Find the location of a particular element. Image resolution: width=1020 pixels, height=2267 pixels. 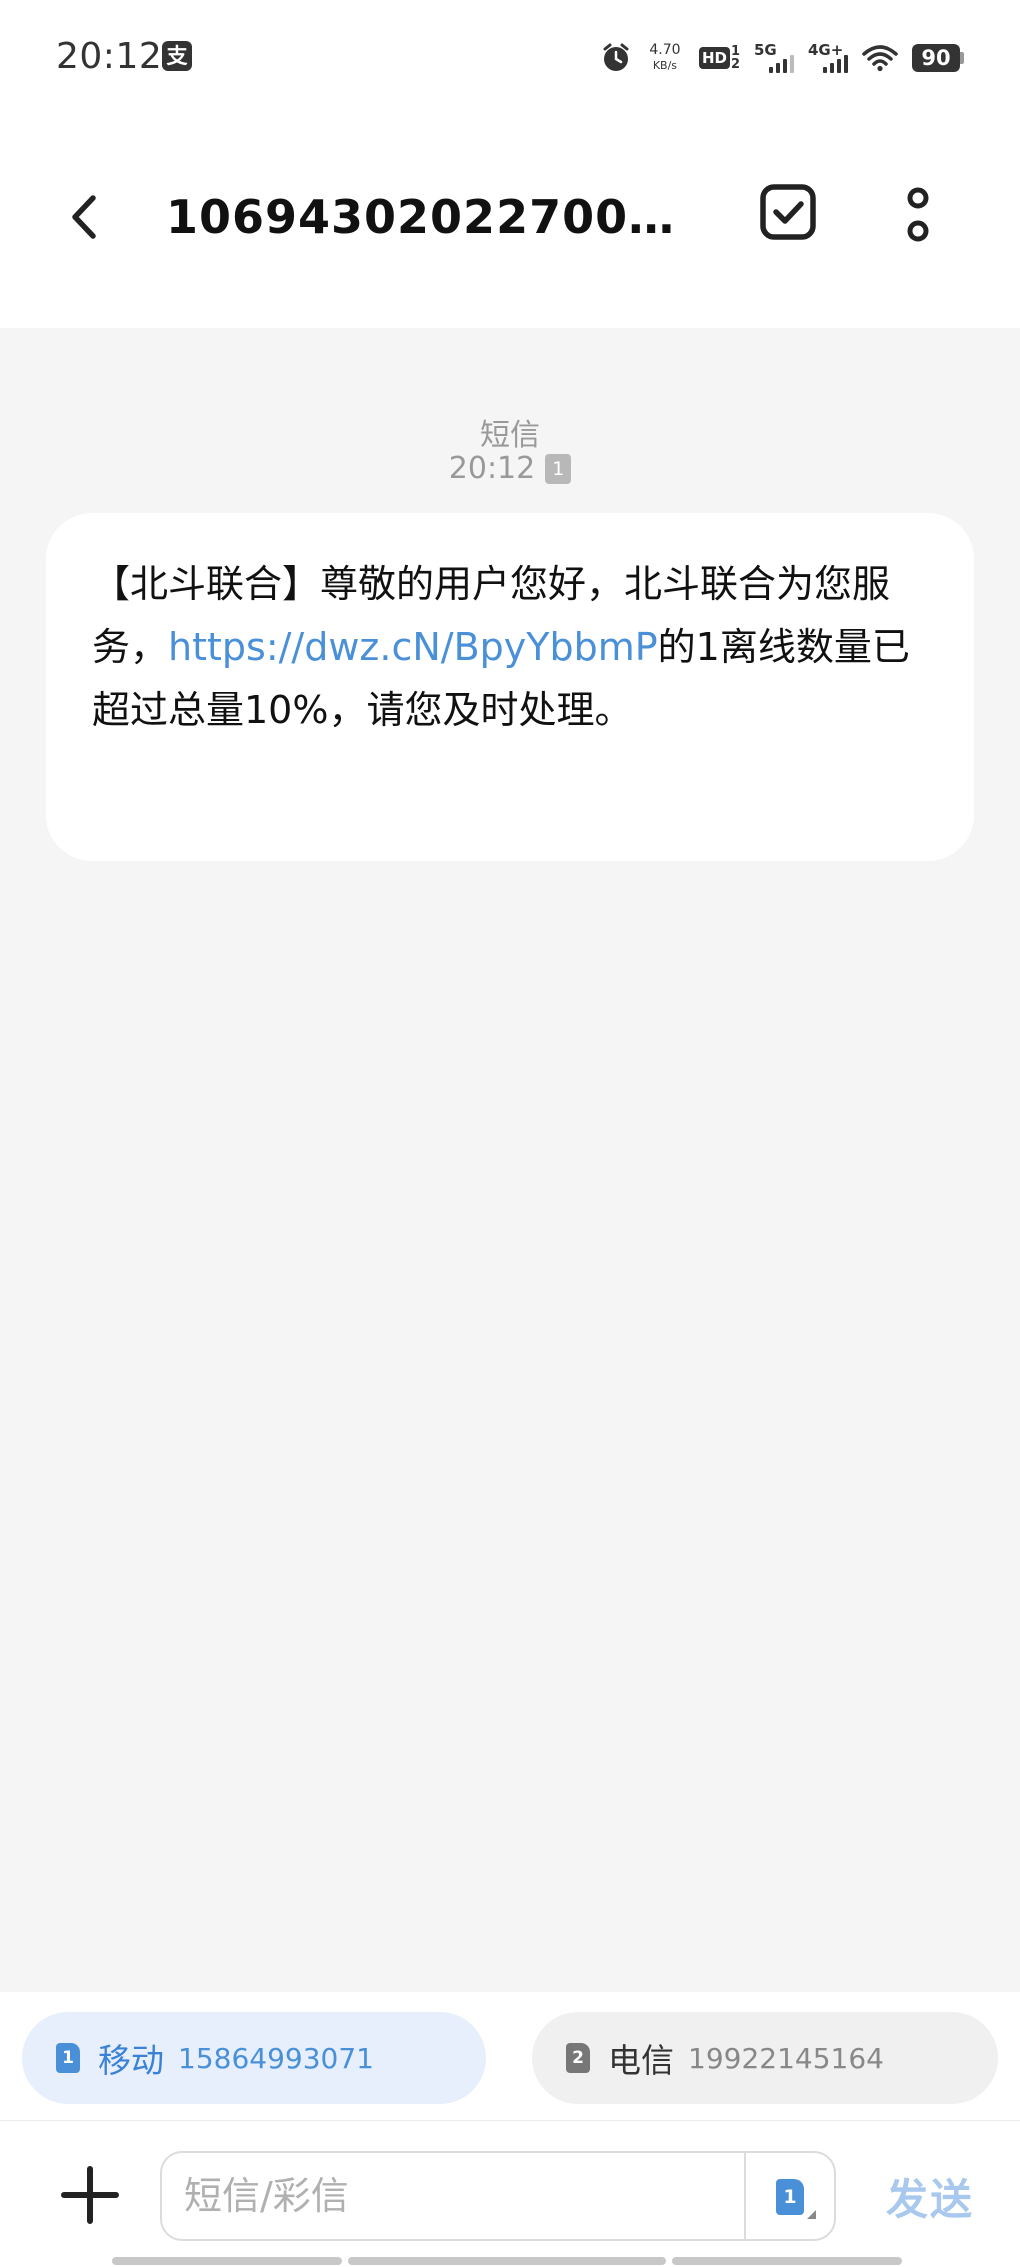

message-composer: 1 发送 is located at coordinates (510, 2193).